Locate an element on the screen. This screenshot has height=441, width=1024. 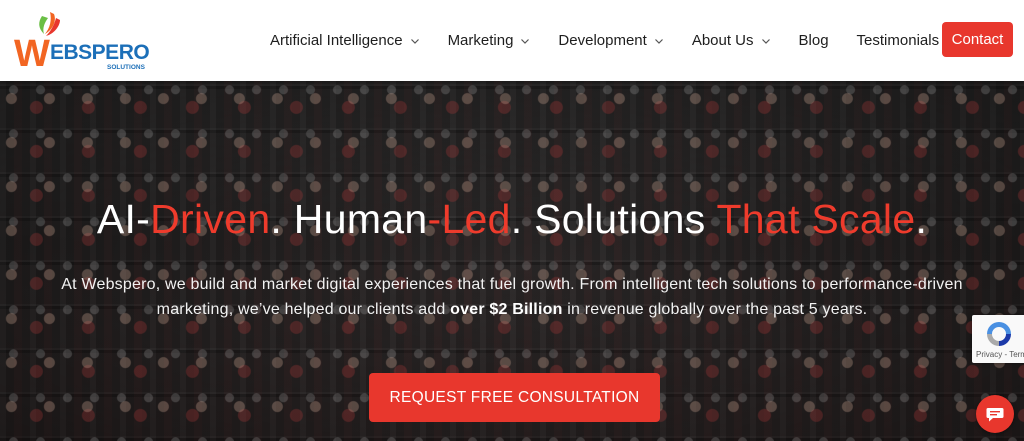
recaptcha-badge: Privacy - Terms is located at coordinates (998, 339).